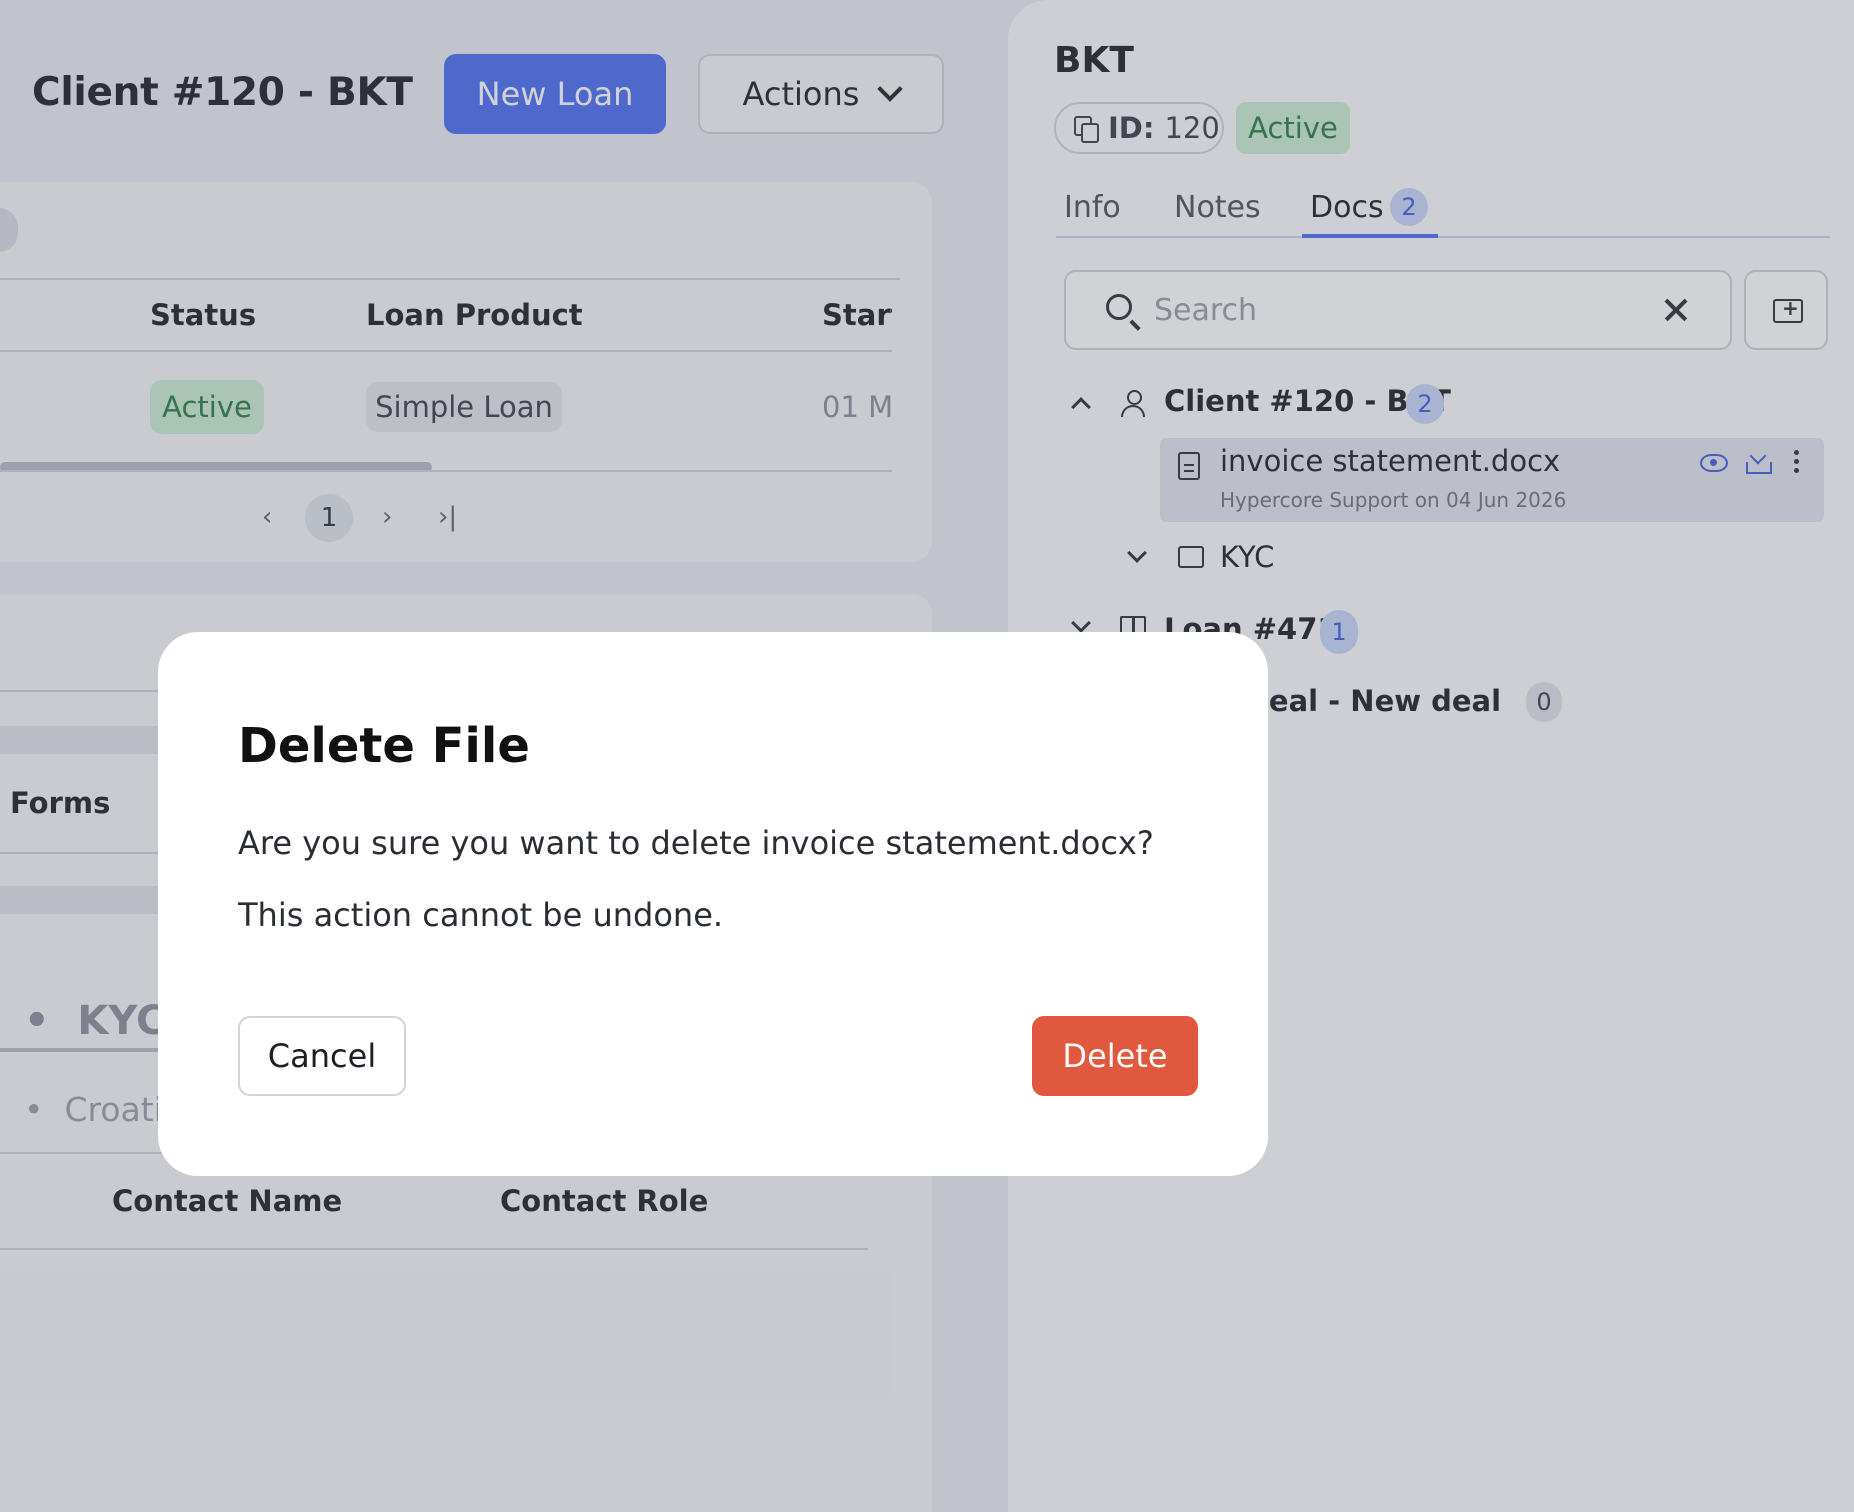  I want to click on dialog-warning: This action cannot be undone., so click(481, 915).